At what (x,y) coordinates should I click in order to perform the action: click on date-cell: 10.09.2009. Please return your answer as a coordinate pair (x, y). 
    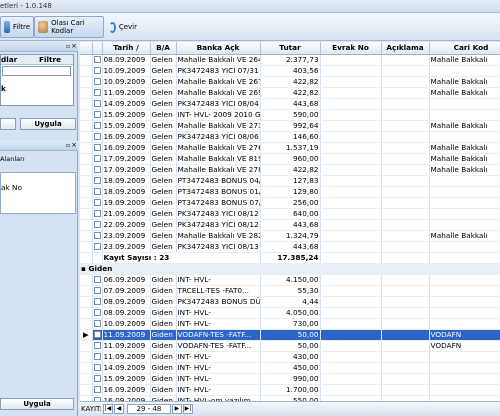
    Looking at the image, I should click on (126, 82).